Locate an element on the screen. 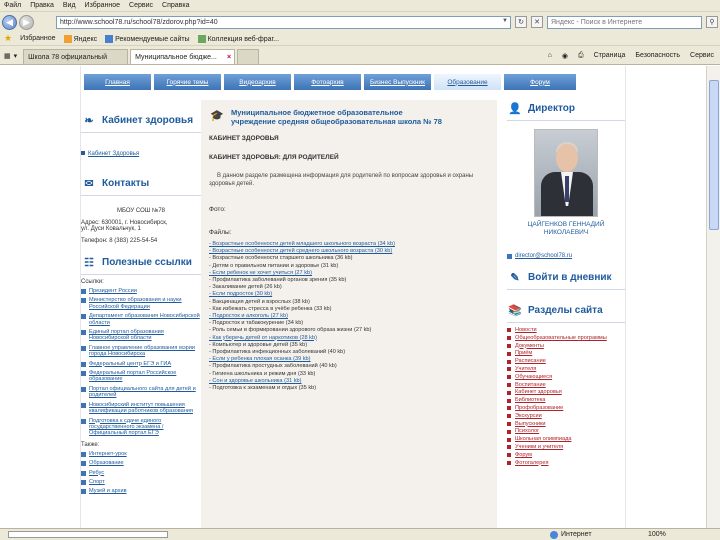 The image size is (720, 540). file-link: - Компьютер и здоровье детей (35 kb) is located at coordinates (349, 345).